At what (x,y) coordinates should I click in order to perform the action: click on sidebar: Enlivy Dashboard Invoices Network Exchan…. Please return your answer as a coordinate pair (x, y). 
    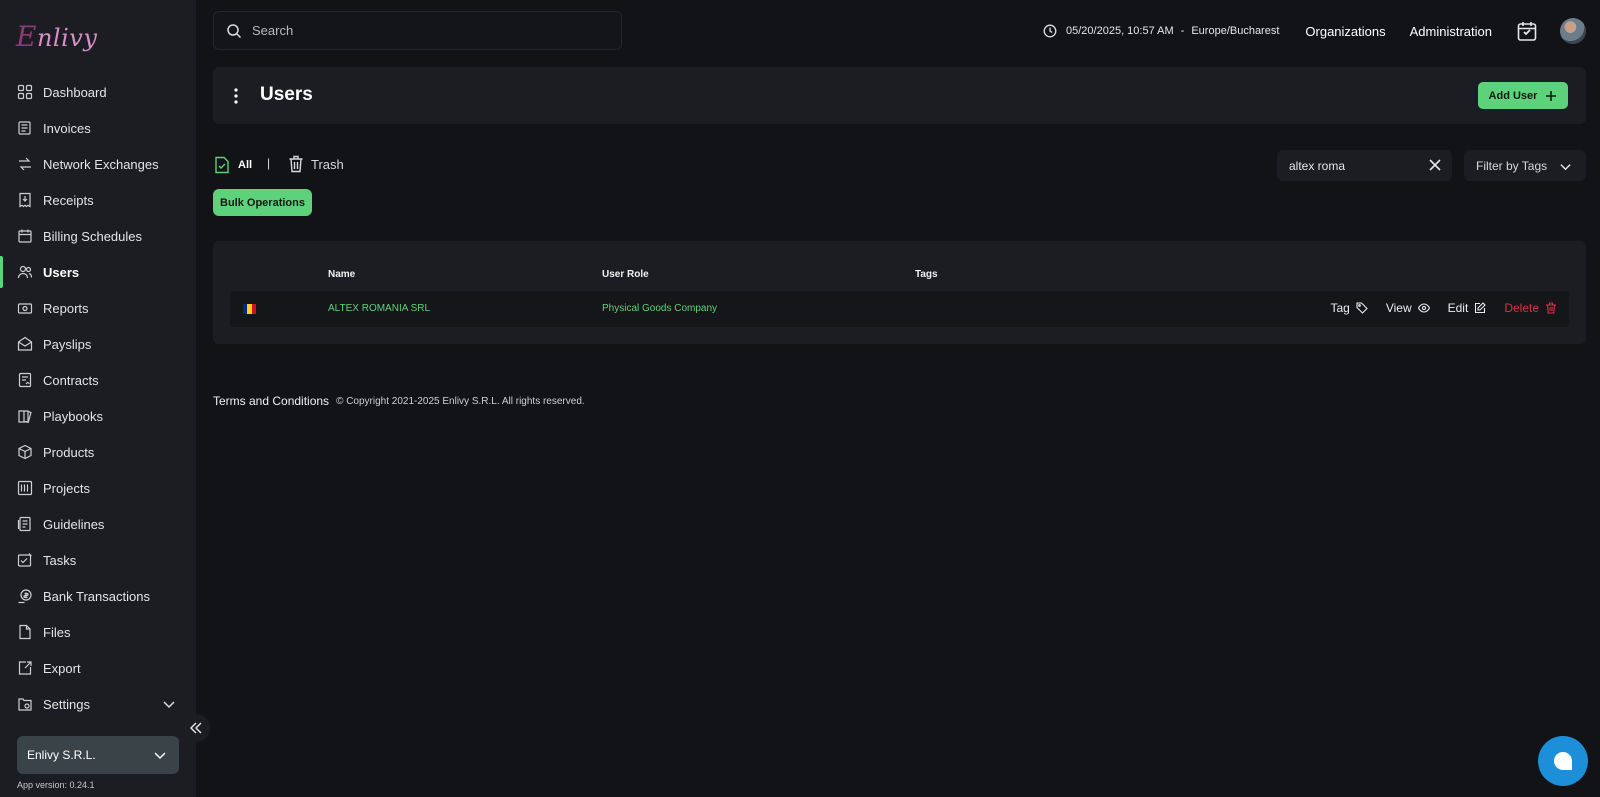
    Looking at the image, I should click on (105, 398).